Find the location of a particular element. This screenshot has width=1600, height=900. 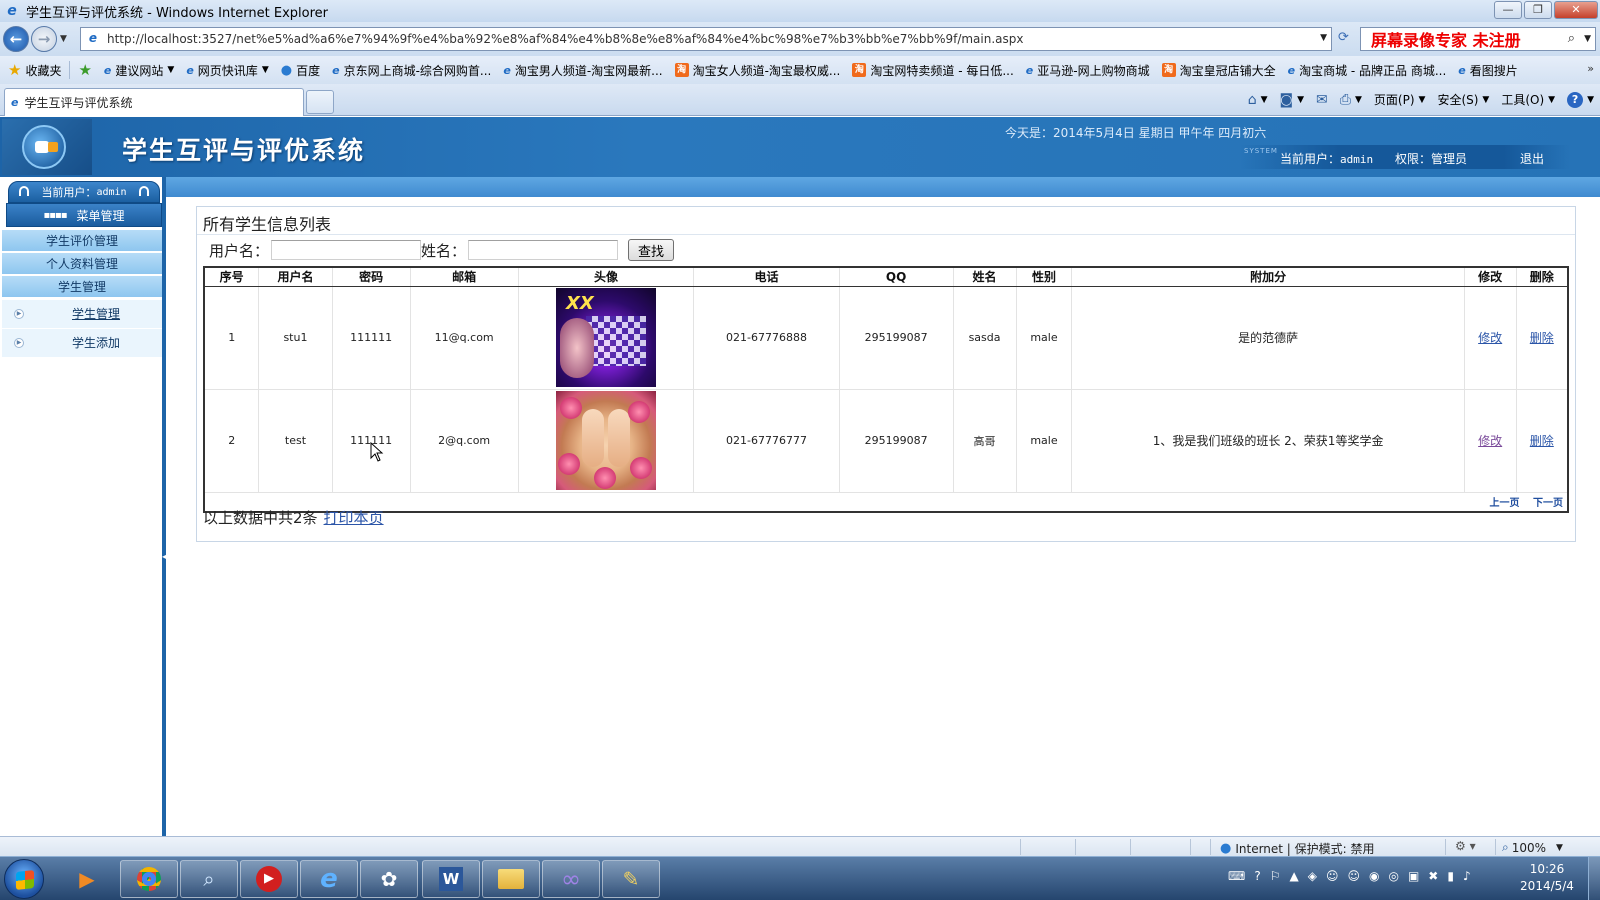

search-field: 屏幕录像专家 未注册 ⌕ ▼ is located at coordinates (1478, 39).